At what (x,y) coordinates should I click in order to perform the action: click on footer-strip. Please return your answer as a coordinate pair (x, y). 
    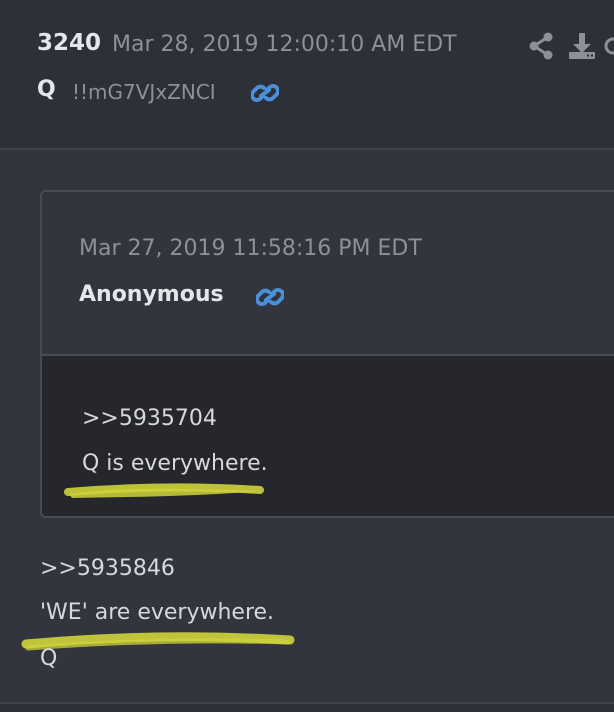
    Looking at the image, I should click on (307, 708).